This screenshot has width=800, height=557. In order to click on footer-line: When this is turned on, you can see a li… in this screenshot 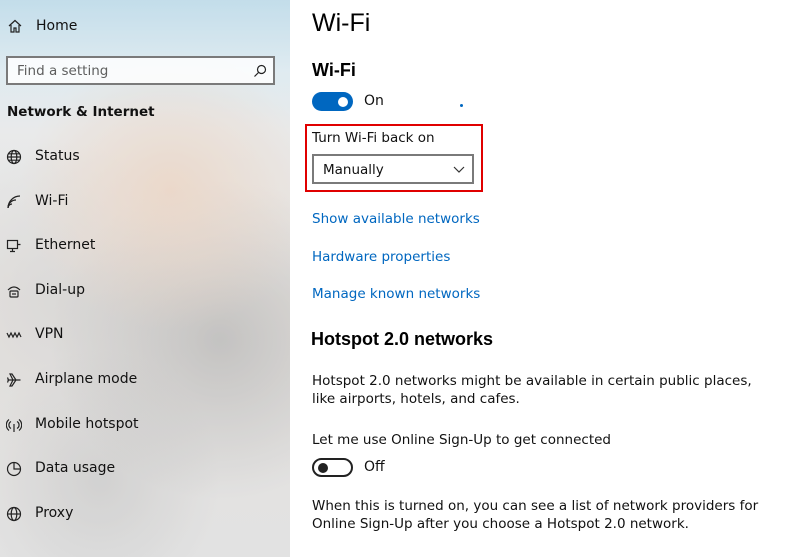, I will do `click(535, 506)`.